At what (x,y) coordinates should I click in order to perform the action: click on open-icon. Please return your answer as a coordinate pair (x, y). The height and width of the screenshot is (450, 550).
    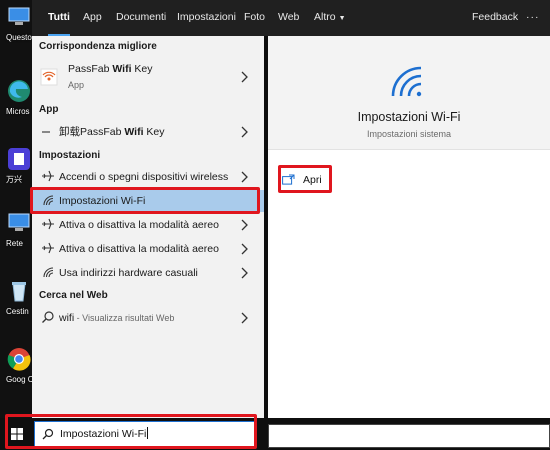
    Looking at the image, I should click on (288, 179).